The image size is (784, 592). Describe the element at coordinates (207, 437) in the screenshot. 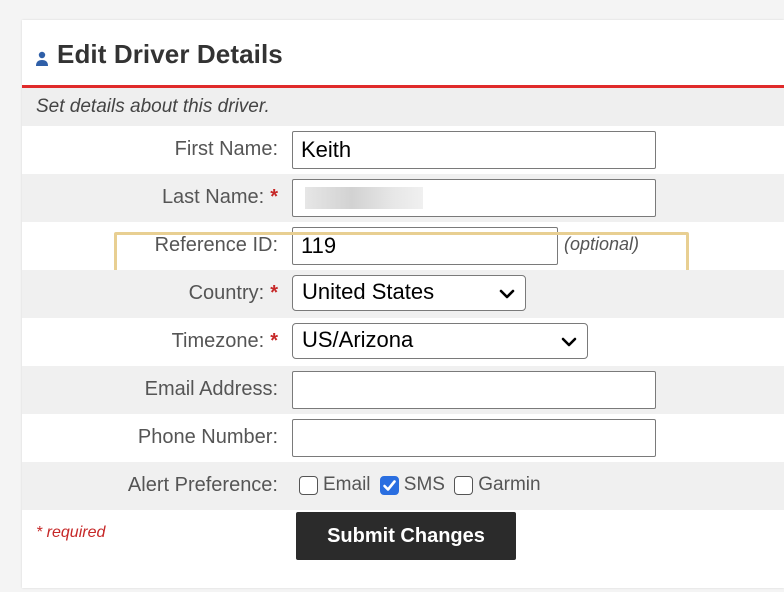

I see `phone-label: Phone Number:` at that location.